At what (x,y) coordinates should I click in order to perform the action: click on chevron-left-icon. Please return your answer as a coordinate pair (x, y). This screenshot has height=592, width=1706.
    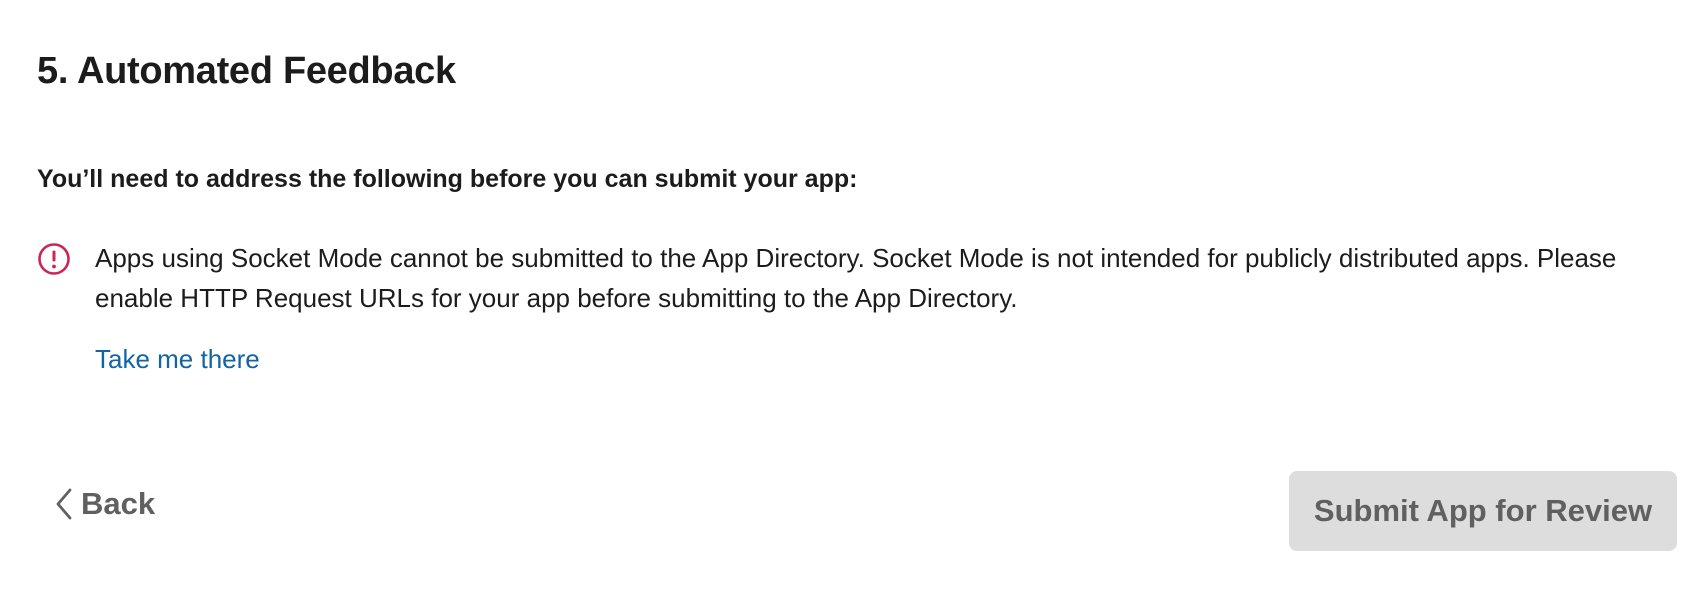
    Looking at the image, I should click on (64, 504).